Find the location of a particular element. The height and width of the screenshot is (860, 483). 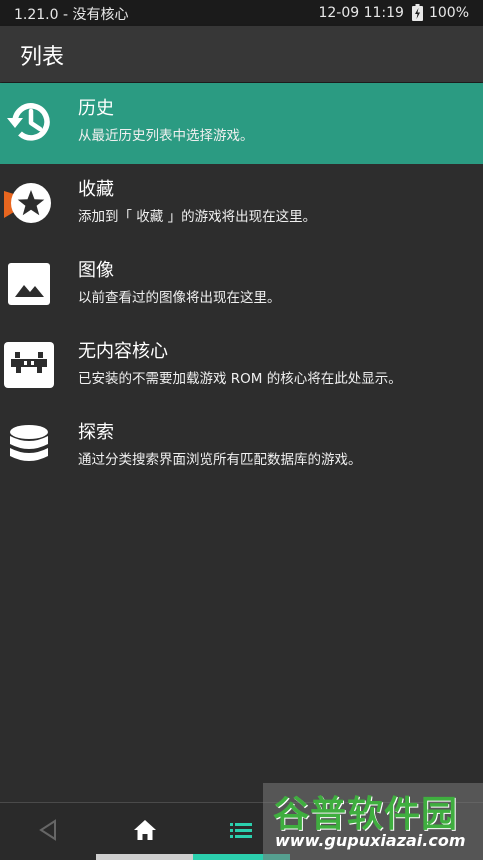

watermark: 谷普软件园 www.gupuxiazai.com is located at coordinates (373, 821).